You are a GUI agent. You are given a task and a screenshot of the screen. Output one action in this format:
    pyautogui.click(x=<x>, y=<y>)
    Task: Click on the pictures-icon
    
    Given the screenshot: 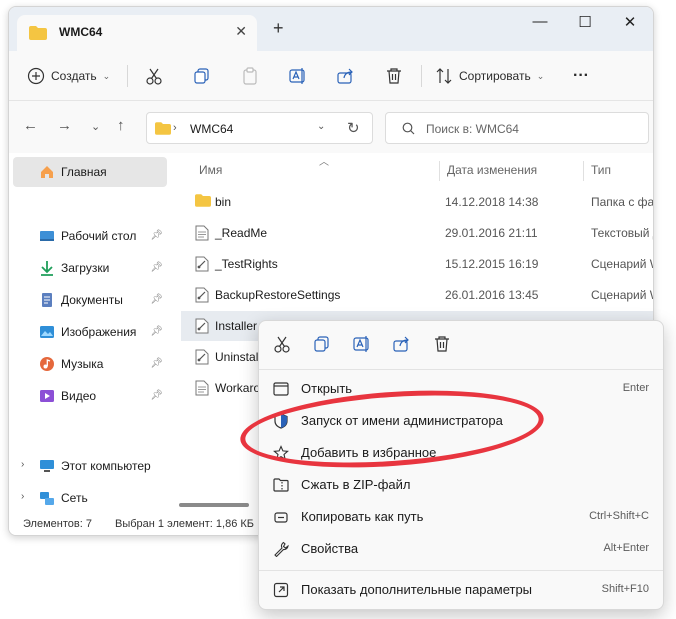 What is the action you would take?
    pyautogui.click(x=47, y=332)
    